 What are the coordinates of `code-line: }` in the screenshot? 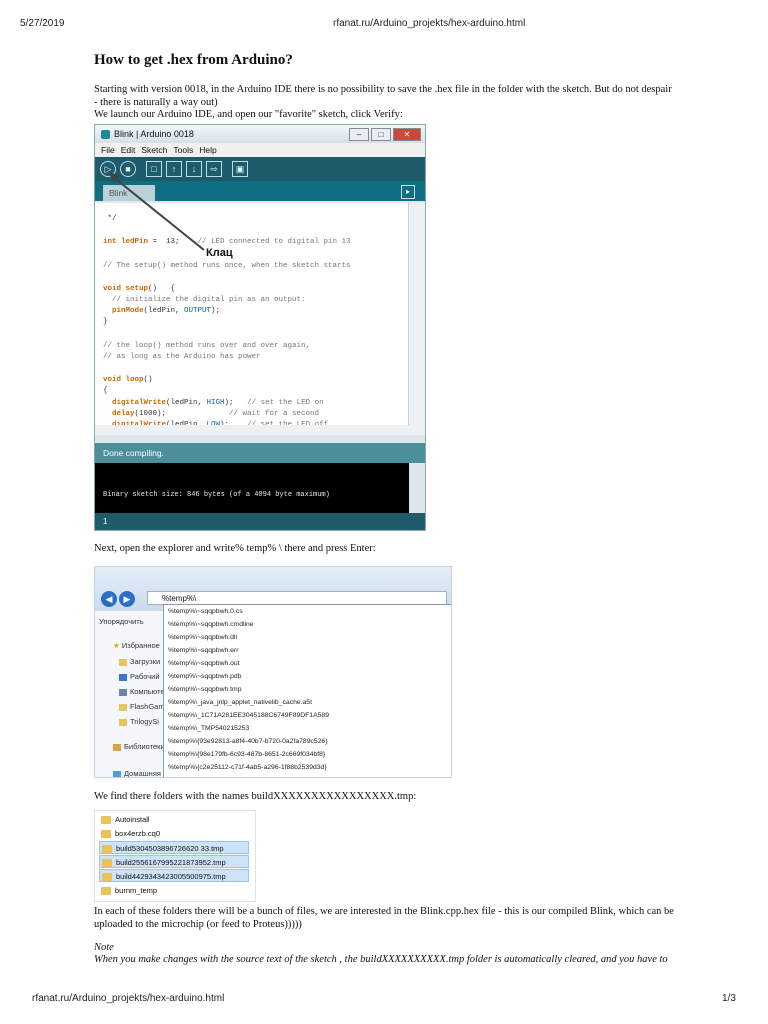 It's located at (105, 322).